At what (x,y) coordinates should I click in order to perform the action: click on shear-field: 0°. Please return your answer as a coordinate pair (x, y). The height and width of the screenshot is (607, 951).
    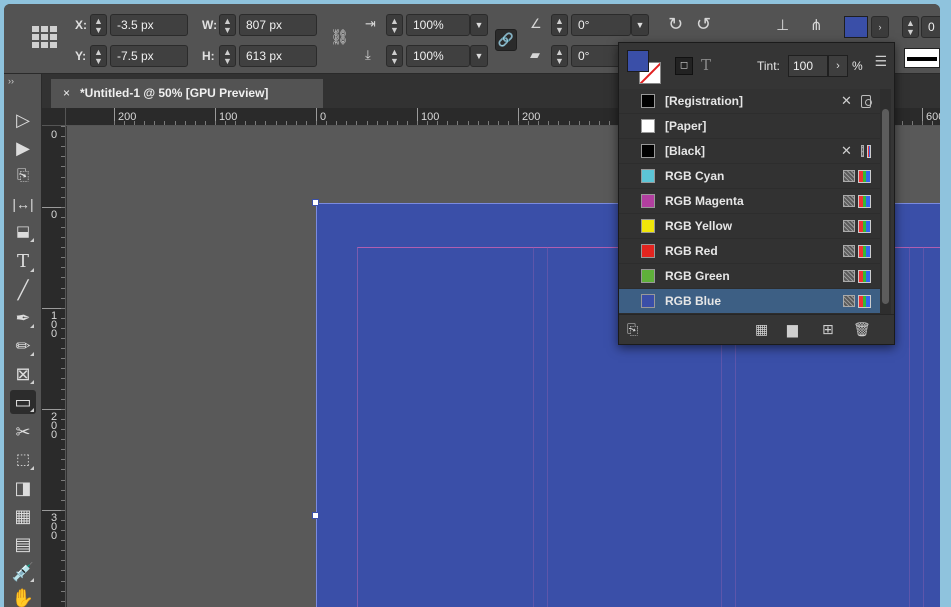
    Looking at the image, I should click on (596, 56).